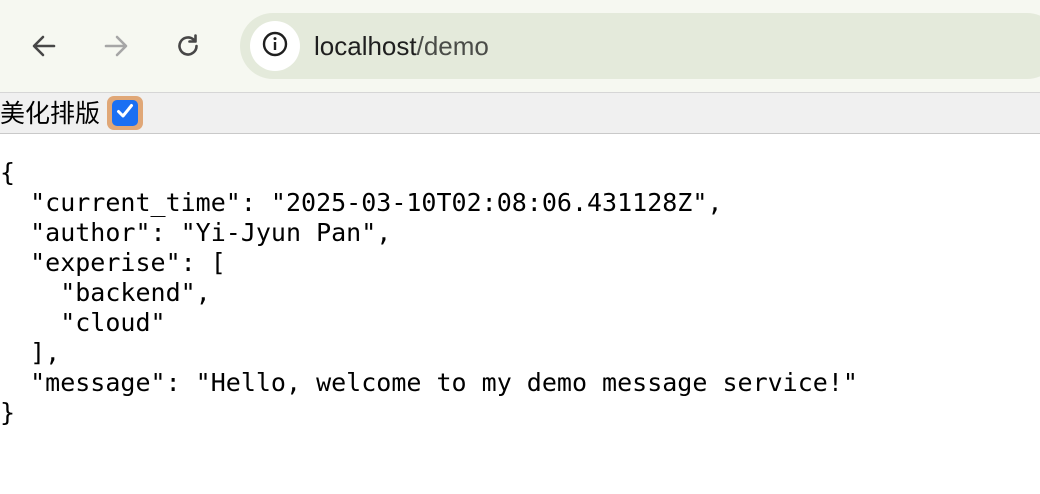  I want to click on address-bar: localhost/demo, so click(640, 46).